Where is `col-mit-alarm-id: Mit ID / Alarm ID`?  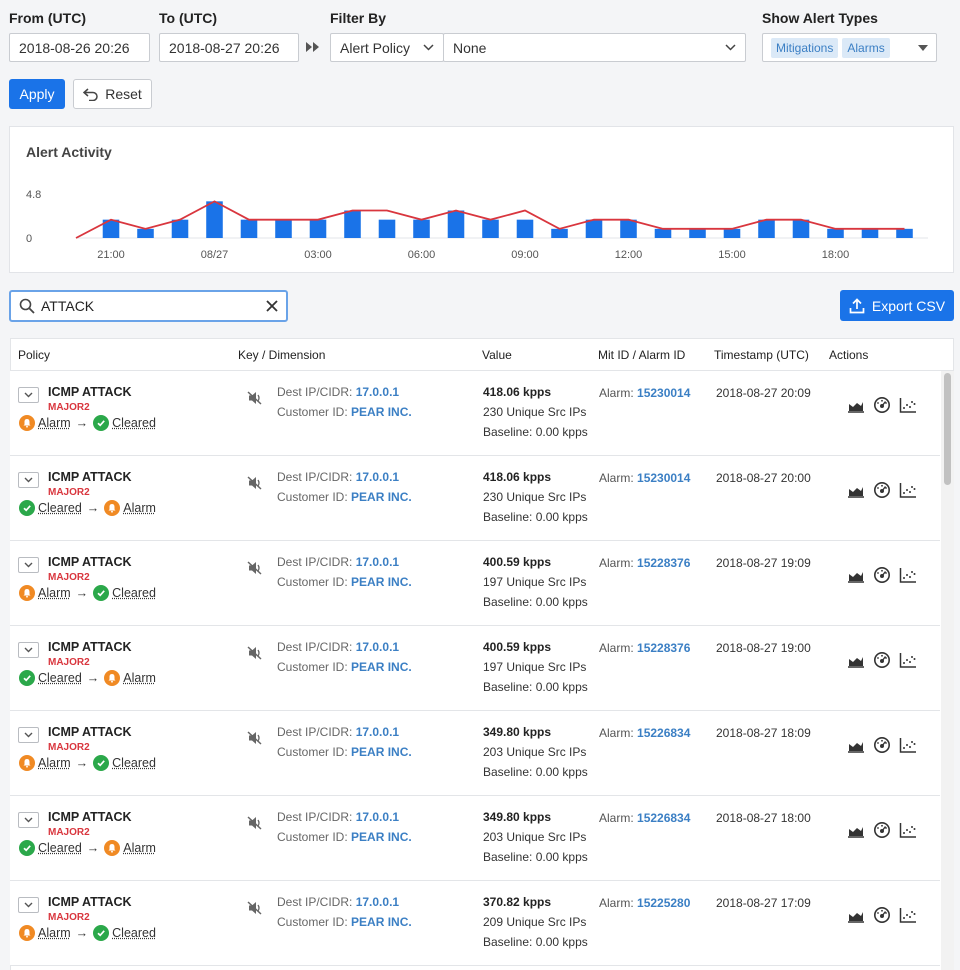 col-mit-alarm-id: Mit ID / Alarm ID is located at coordinates (641, 355).